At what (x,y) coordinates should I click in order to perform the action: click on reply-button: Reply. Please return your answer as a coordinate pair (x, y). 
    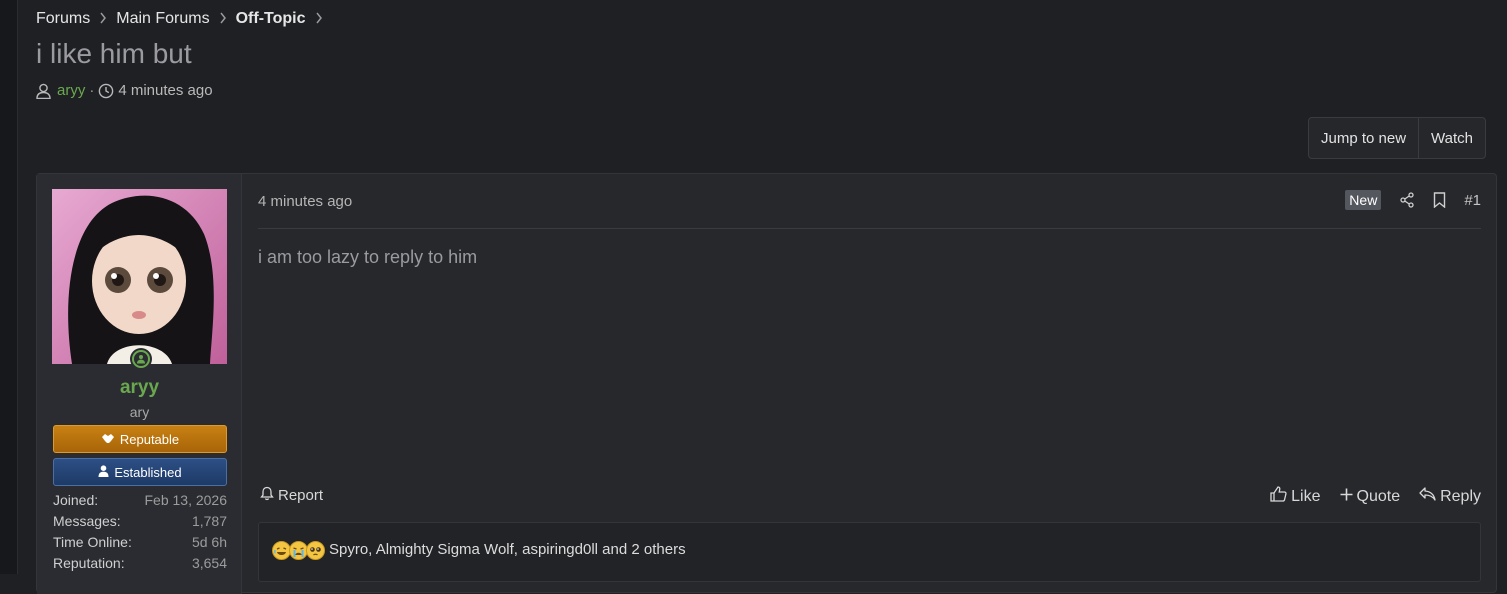
    Looking at the image, I should click on (1450, 496).